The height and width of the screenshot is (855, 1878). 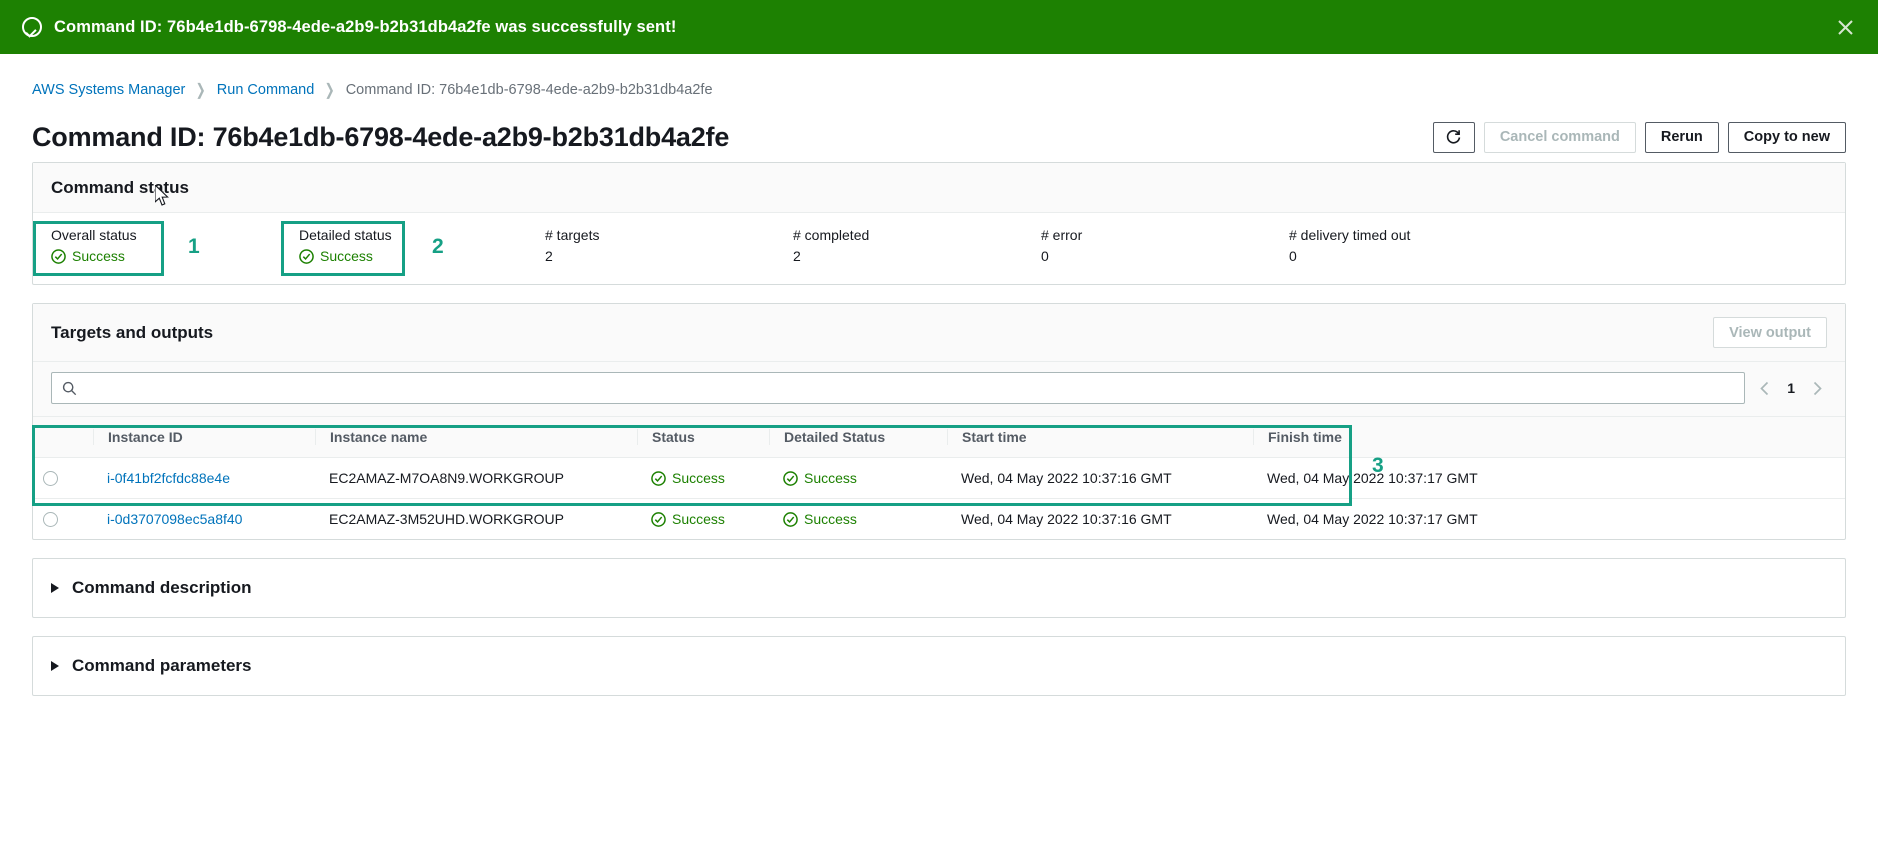 What do you see at coordinates (910, 388) in the screenshot?
I see `search-input` at bounding box center [910, 388].